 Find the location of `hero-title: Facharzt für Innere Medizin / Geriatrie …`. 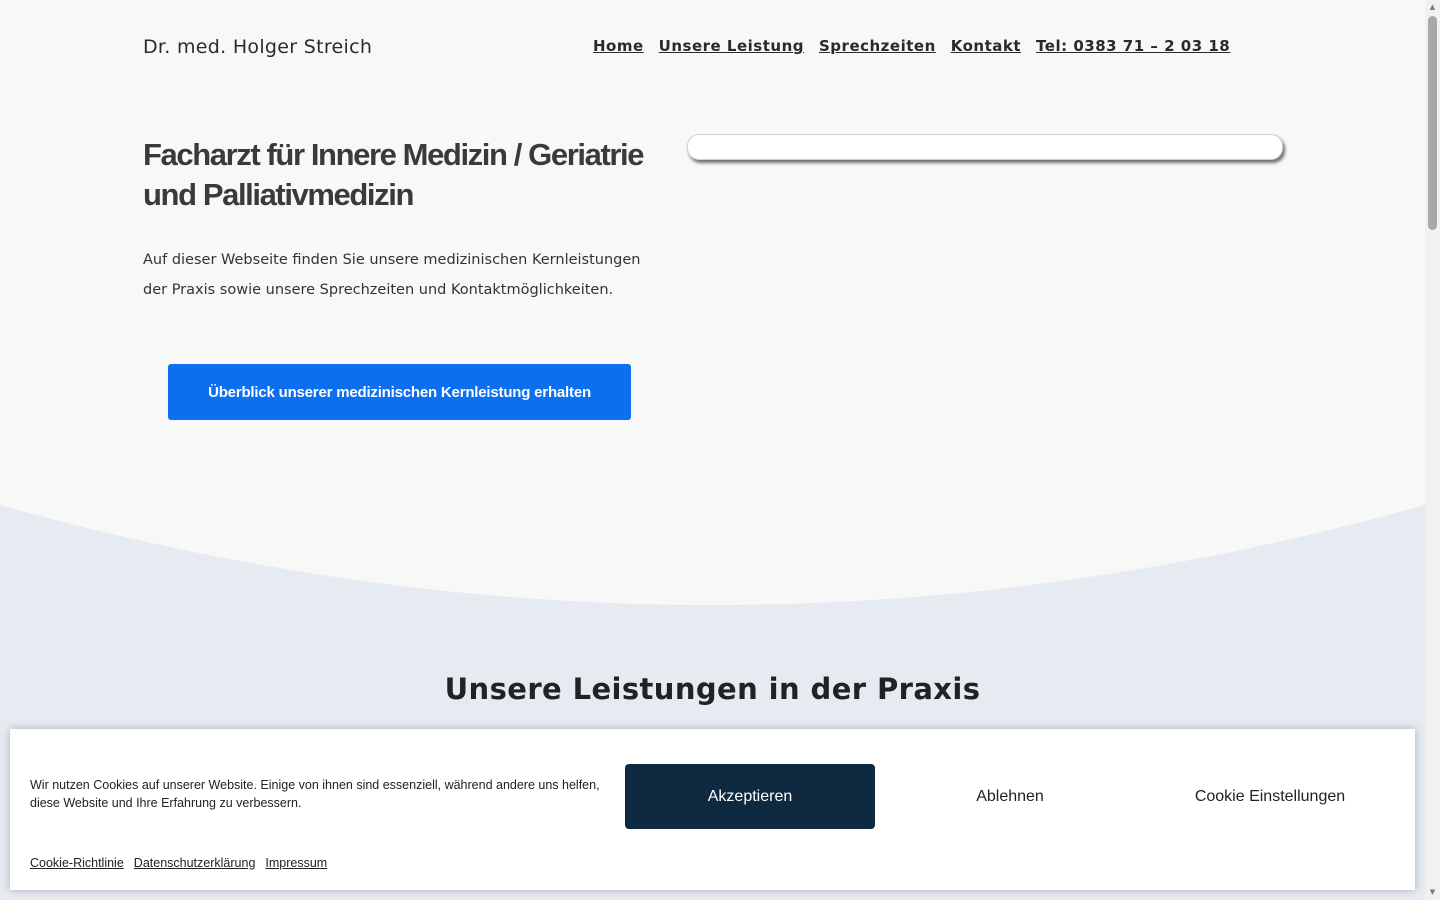

hero-title: Facharzt für Innere Medizin / Geriatrie … is located at coordinates (393, 174).